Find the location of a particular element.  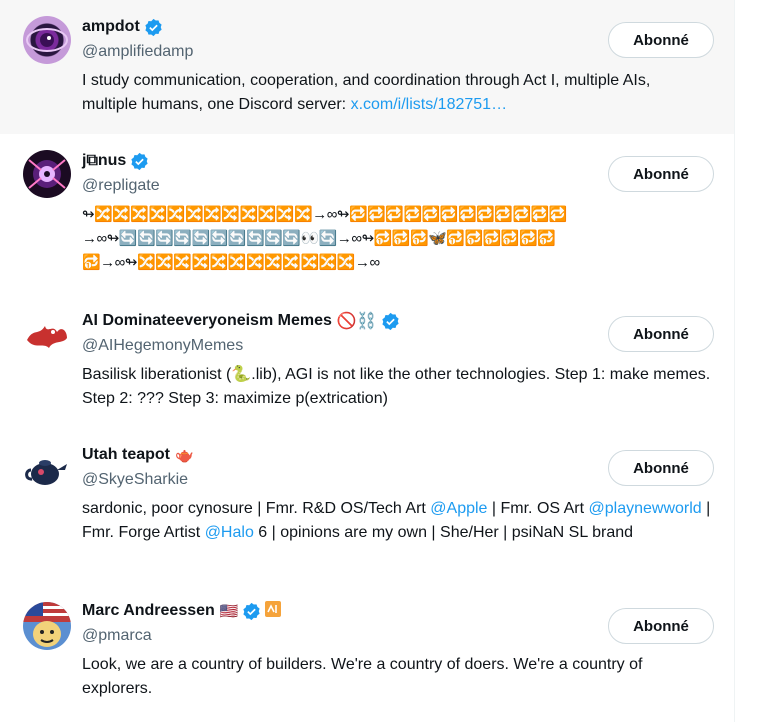

name-emoji: 🚫⛓️ is located at coordinates (356, 321).